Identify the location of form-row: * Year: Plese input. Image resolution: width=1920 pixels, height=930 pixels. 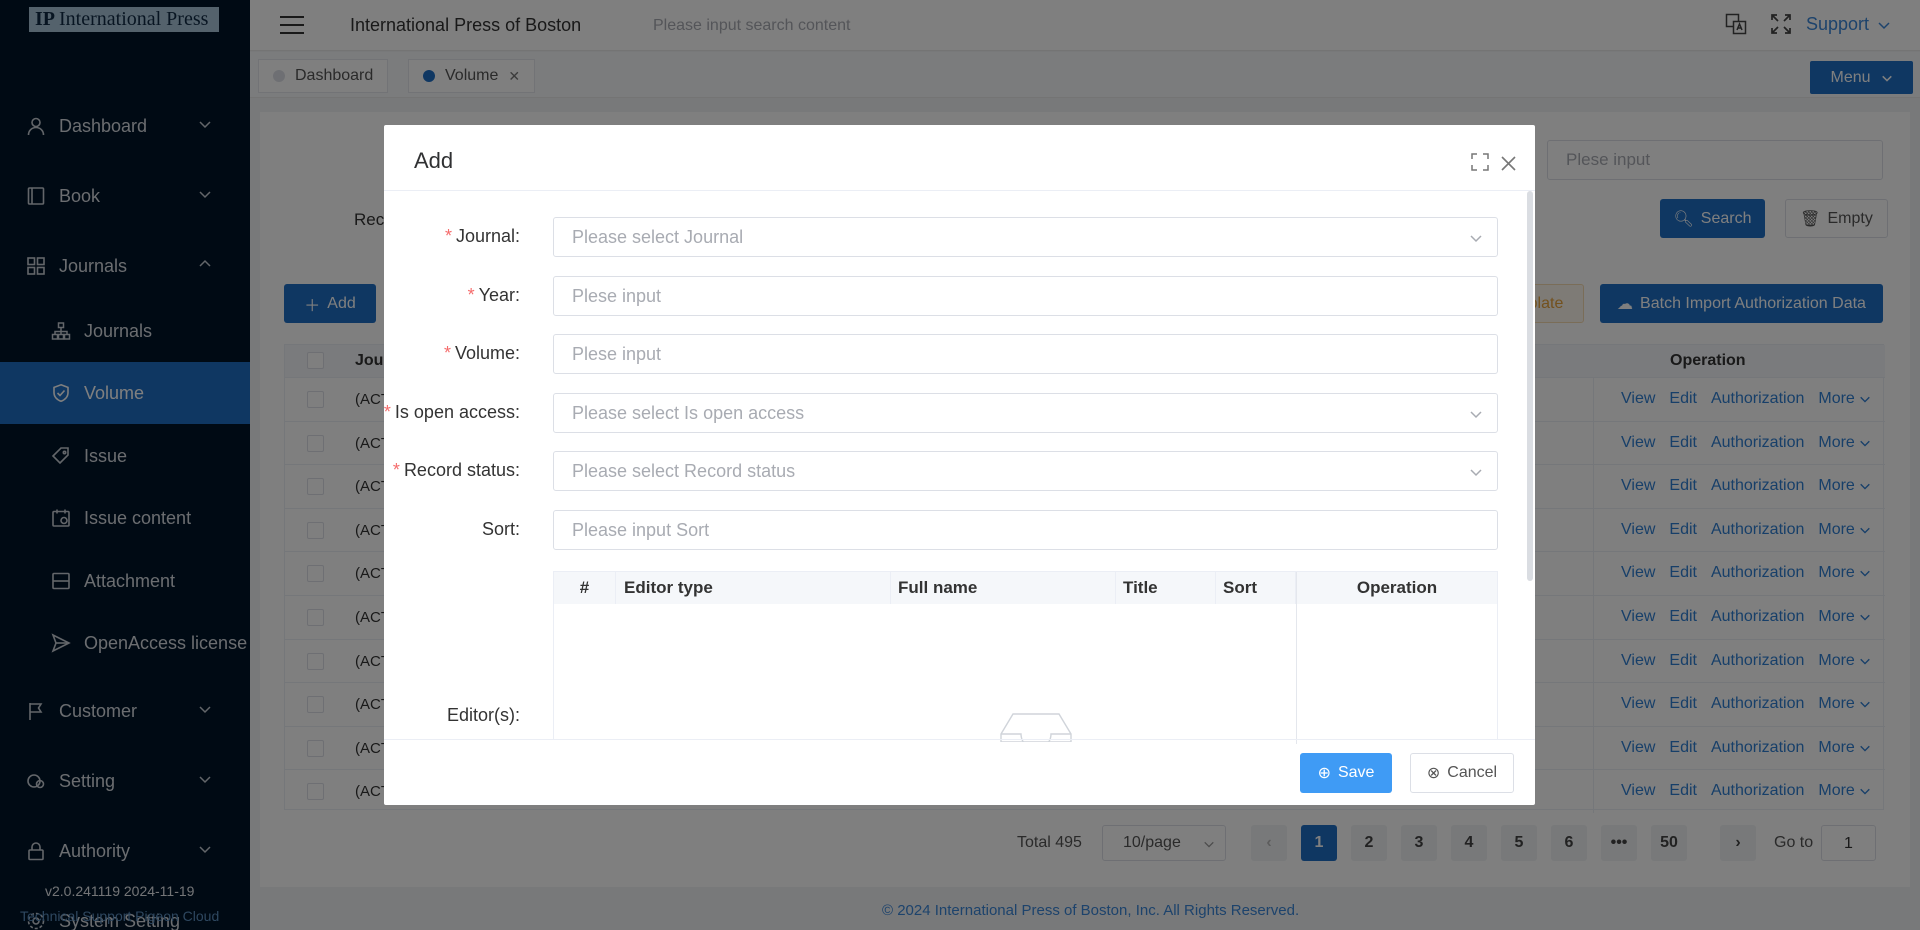
(959, 295).